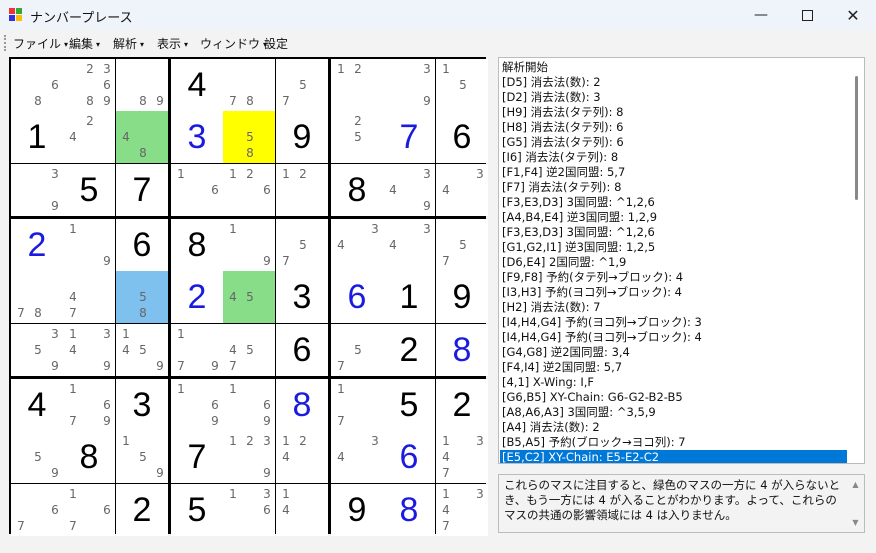 This screenshot has height=553, width=876. What do you see at coordinates (357, 405) in the screenshot?
I see `board-cell: 17` at bounding box center [357, 405].